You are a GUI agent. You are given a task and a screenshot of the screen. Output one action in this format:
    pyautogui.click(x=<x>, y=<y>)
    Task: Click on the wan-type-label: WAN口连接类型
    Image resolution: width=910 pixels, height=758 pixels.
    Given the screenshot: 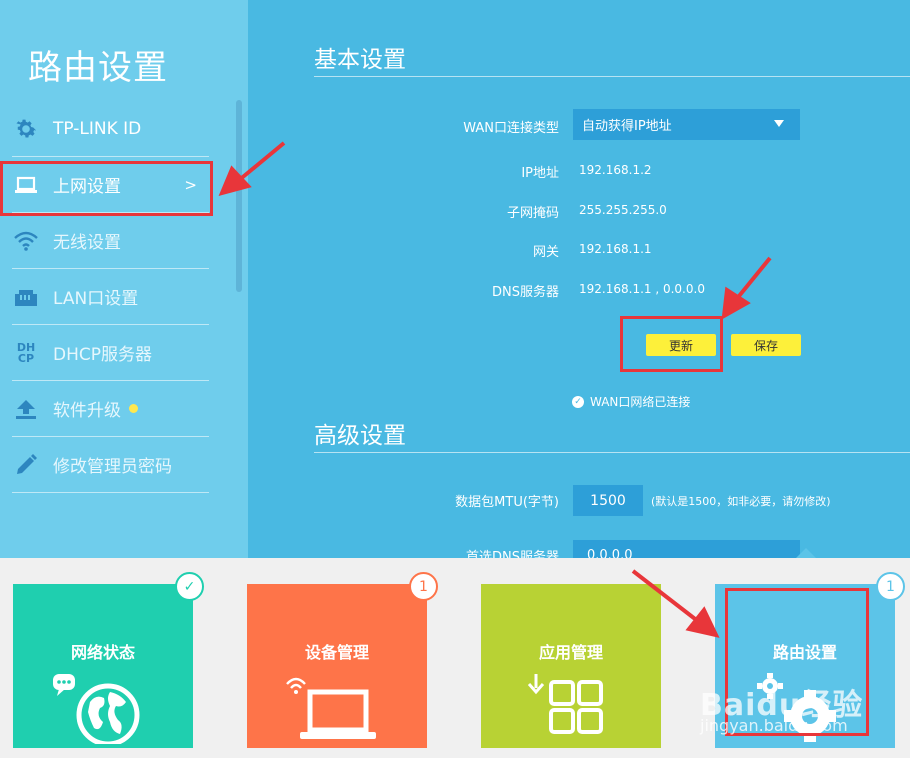 What is the action you would take?
    pyautogui.click(x=511, y=128)
    